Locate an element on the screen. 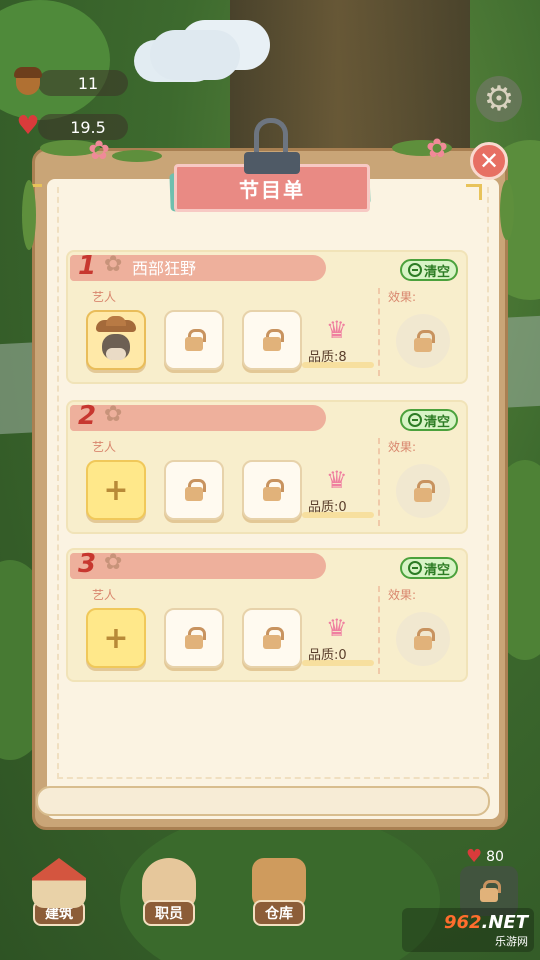 The height and width of the screenshot is (960, 540). program-number: 3 is located at coordinates (87, 564).